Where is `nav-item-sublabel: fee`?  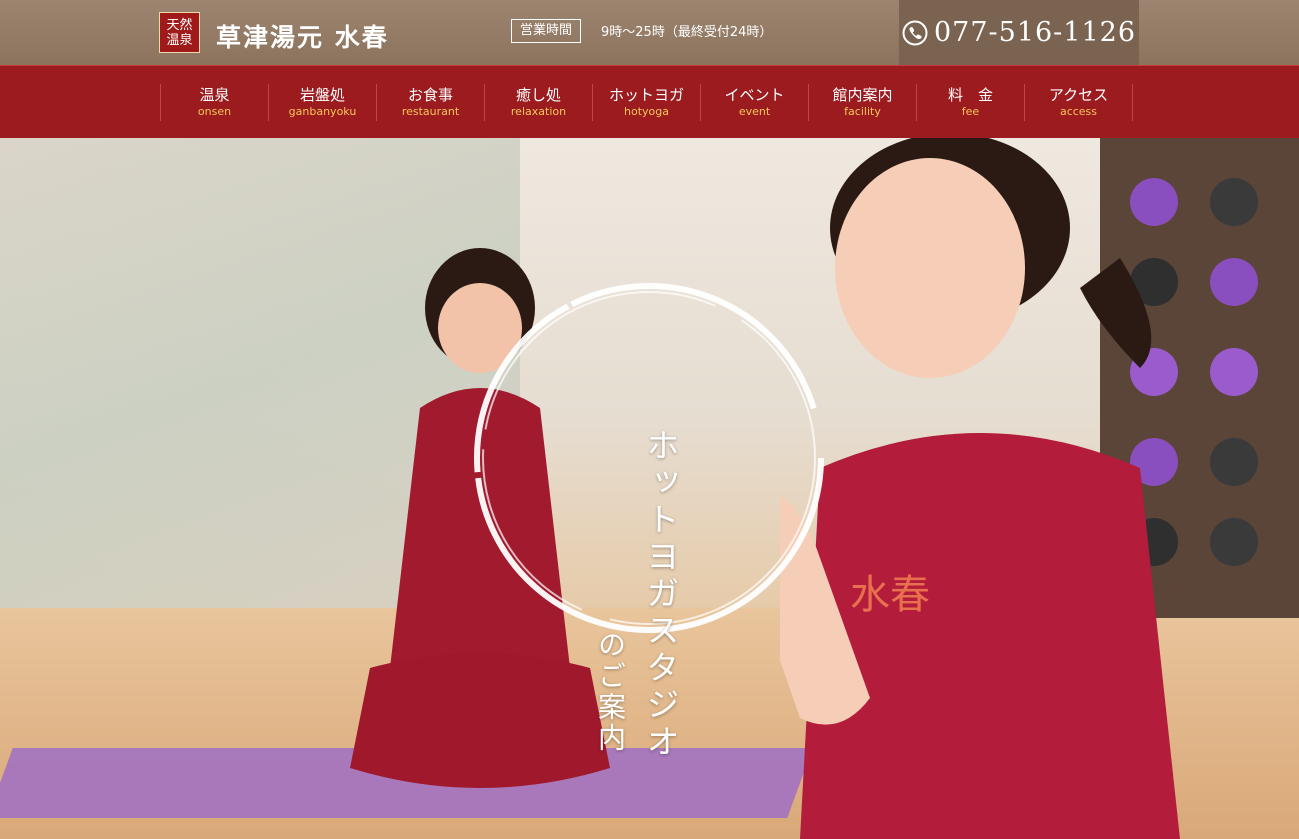 nav-item-sublabel: fee is located at coordinates (970, 111).